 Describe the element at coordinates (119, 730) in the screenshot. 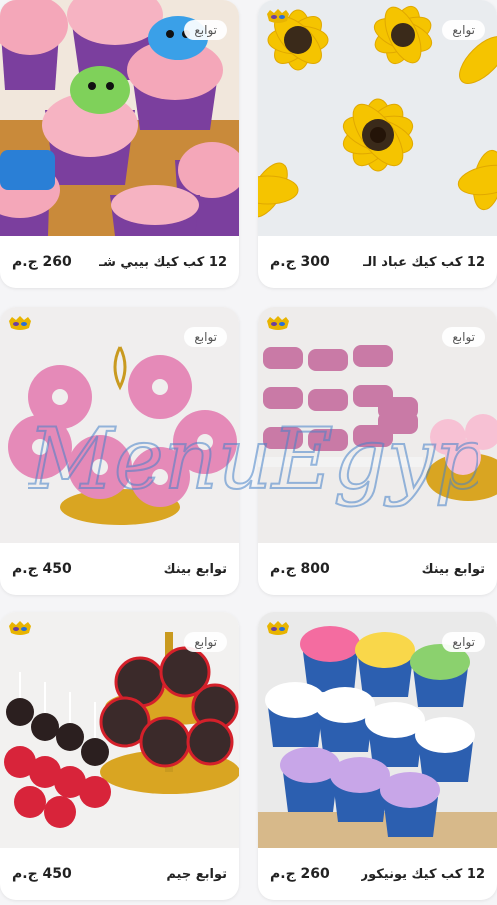

I see `product-photo-gym-treats: توابع` at that location.